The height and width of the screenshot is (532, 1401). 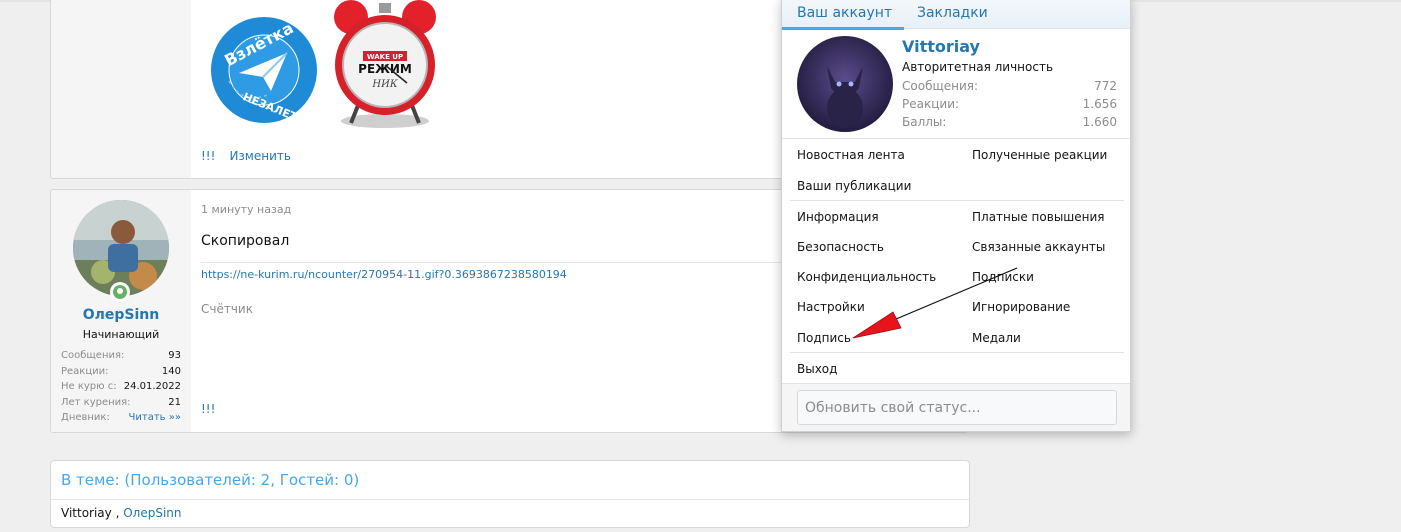 I want to click on stat-row: Дневник: Читать »», so click(x=121, y=418).